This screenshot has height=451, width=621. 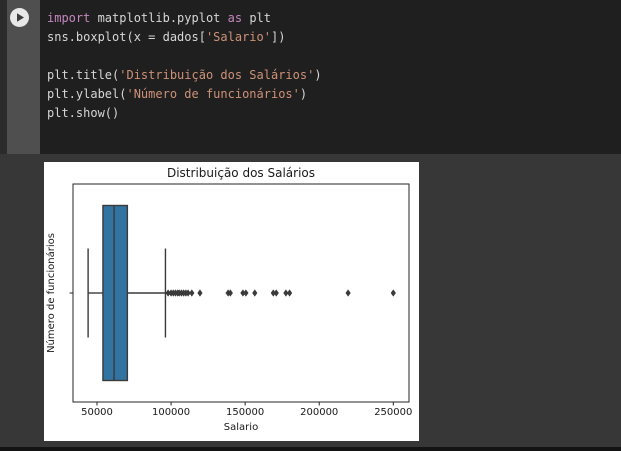 I want to click on run-cell-button, so click(x=19, y=17).